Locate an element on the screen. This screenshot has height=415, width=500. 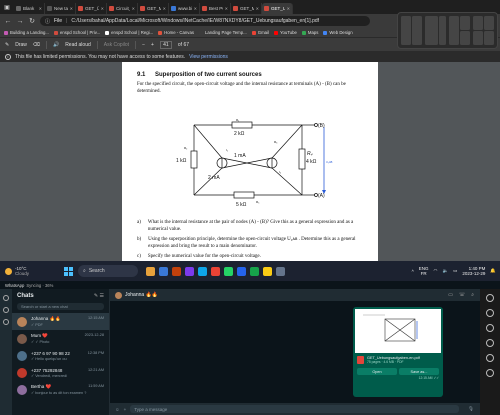
snap-layout-wide-left is located at coordinates (435, 30).